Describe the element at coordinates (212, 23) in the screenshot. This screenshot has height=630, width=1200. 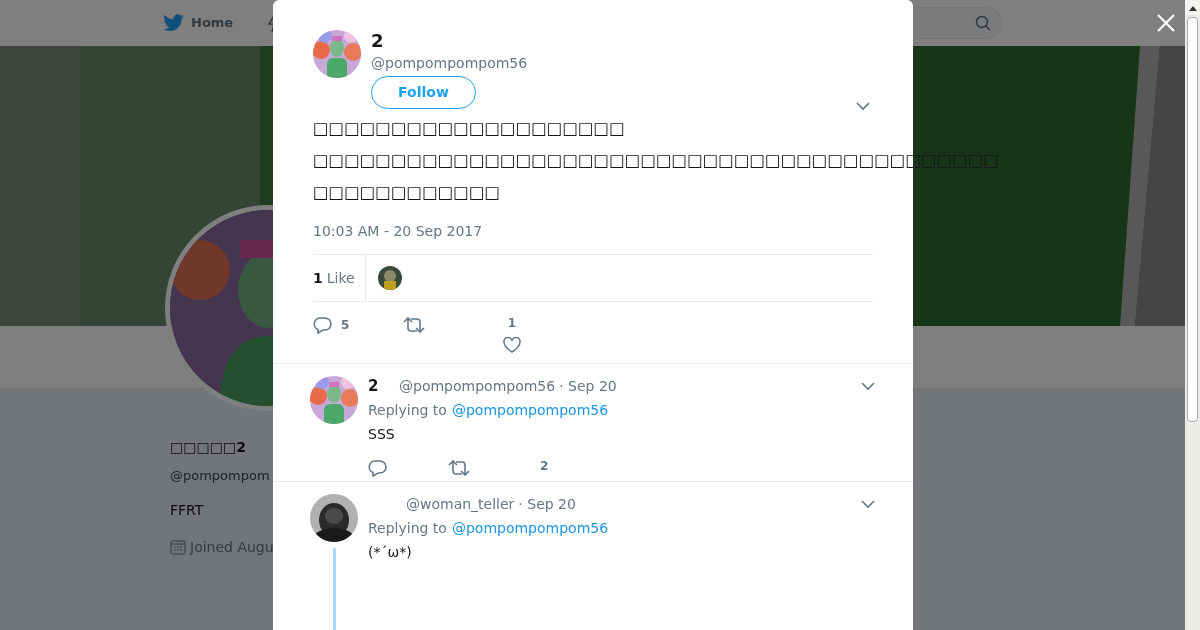
I see `home-link: Home` at that location.